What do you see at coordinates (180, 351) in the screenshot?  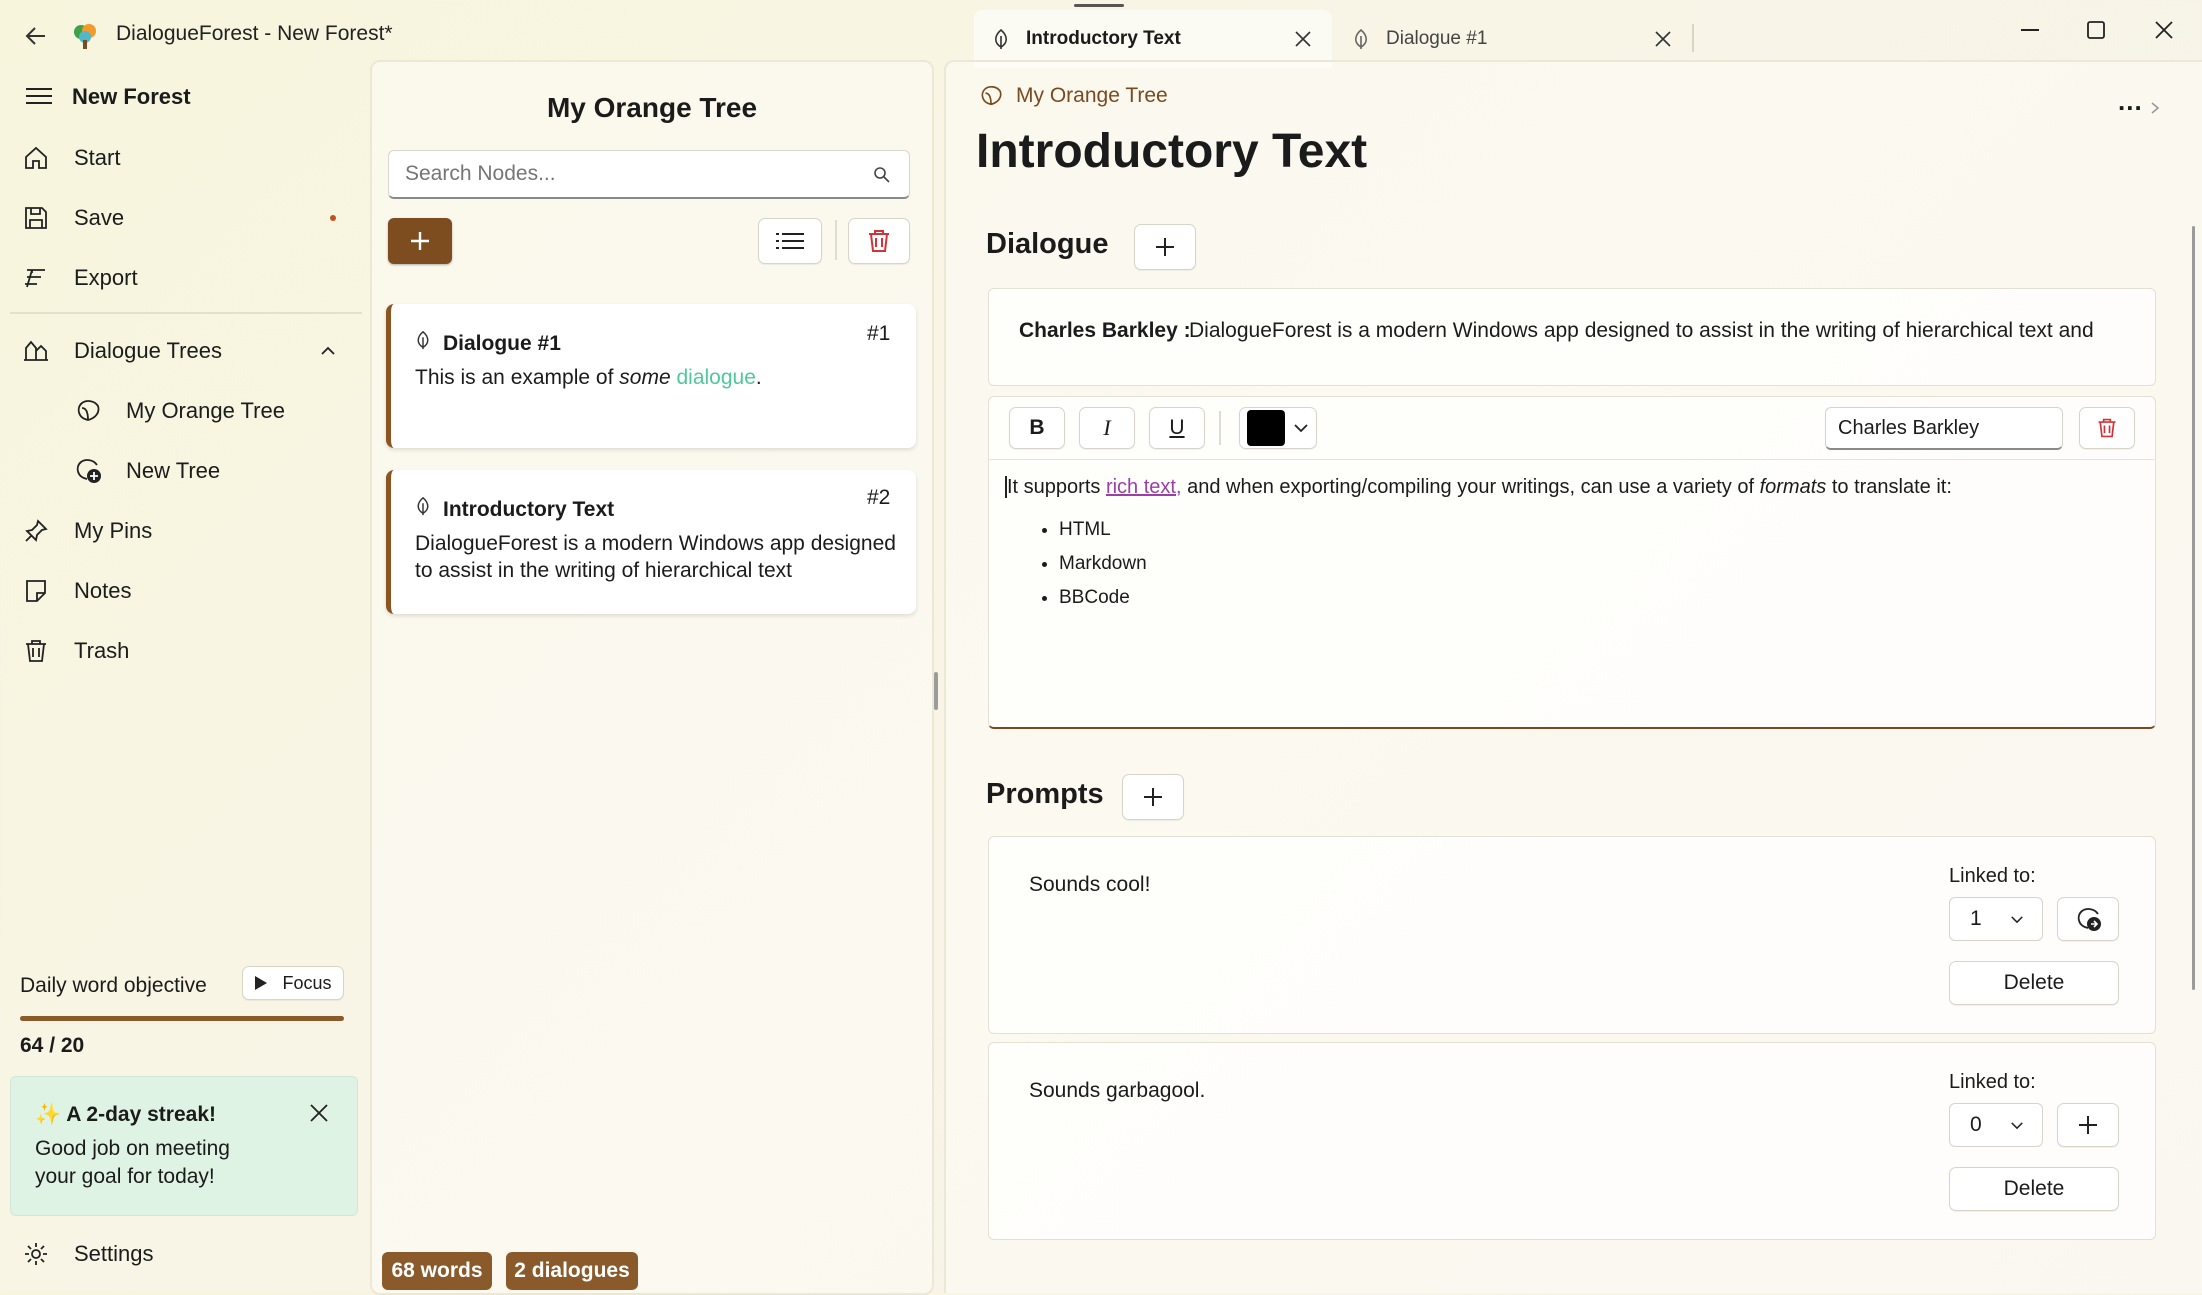 I see `nav-dialogue-trees: Dialogue Trees` at bounding box center [180, 351].